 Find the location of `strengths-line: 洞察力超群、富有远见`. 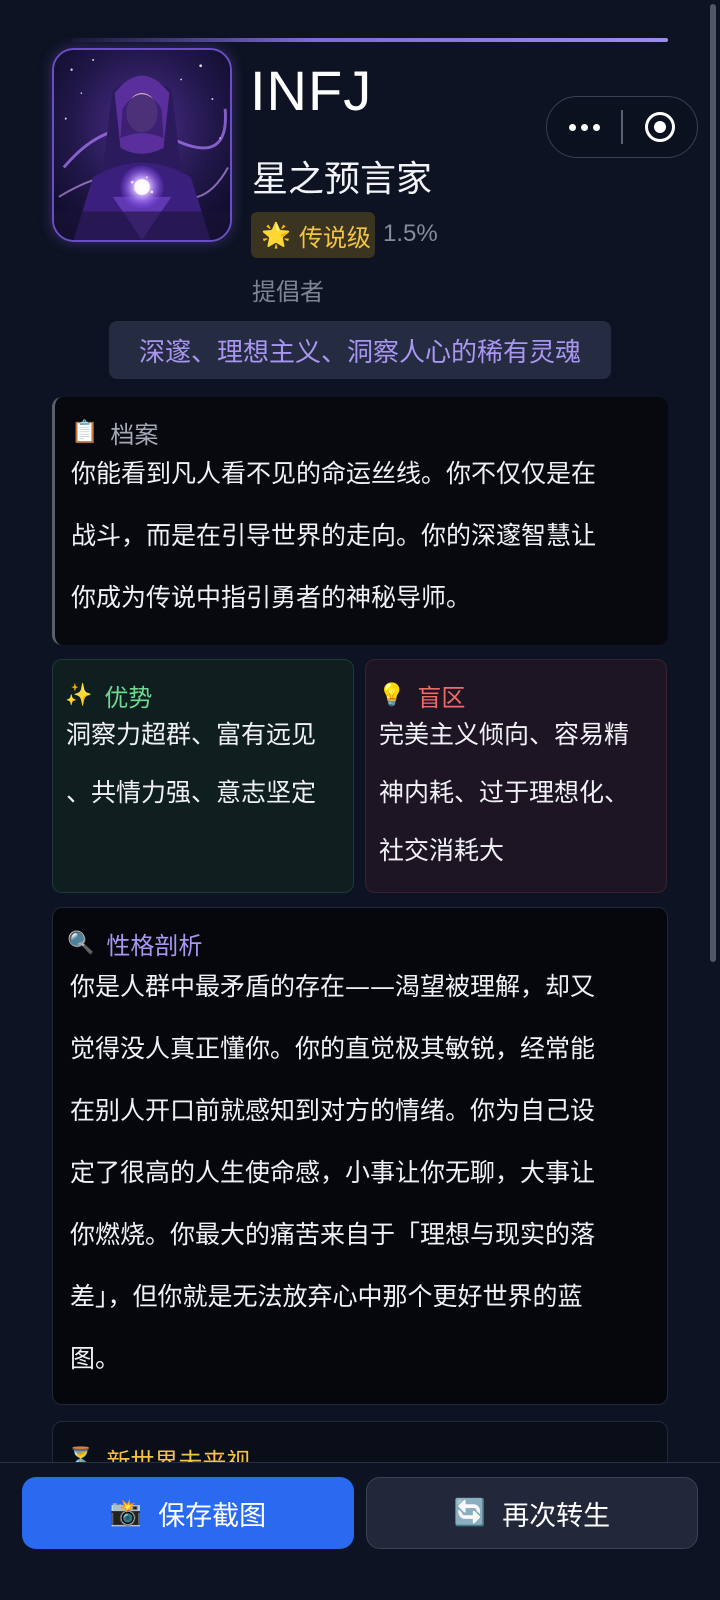

strengths-line: 洞察力超群、富有远见 is located at coordinates (191, 734).